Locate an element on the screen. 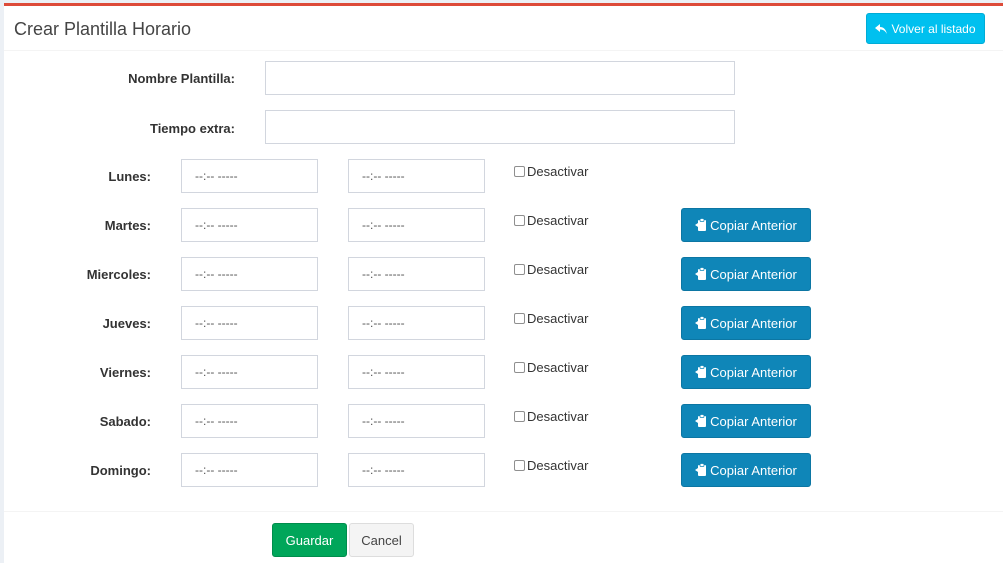 This screenshot has width=1003, height=563. back-to-list-button: Volver al listado is located at coordinates (925, 28).